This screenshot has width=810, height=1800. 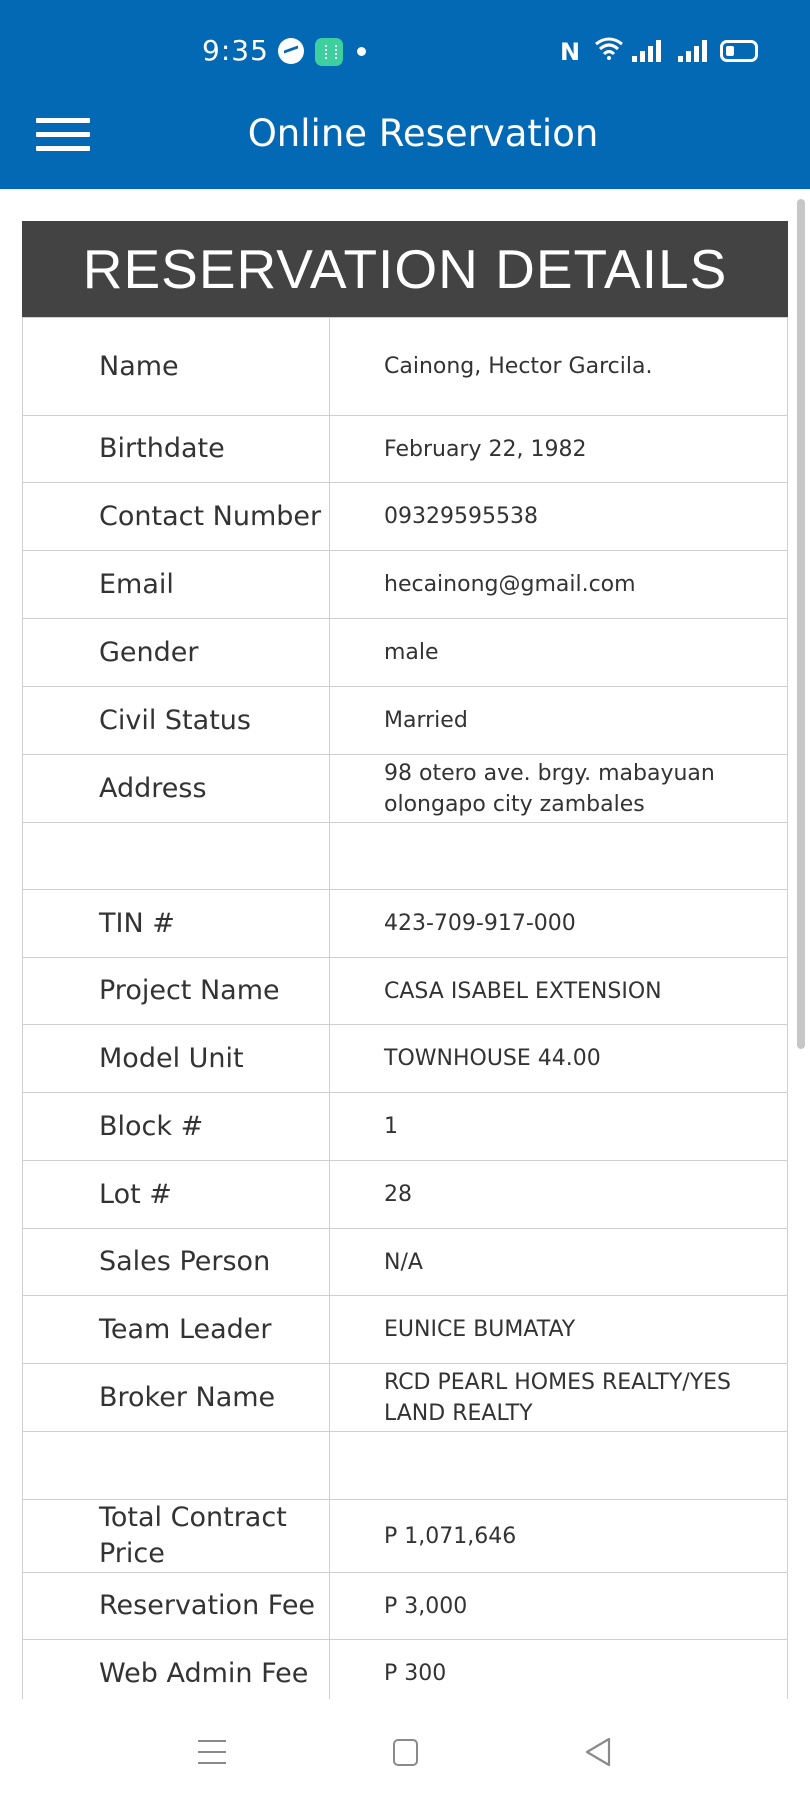 What do you see at coordinates (558, 1262) in the screenshot?
I see `row-value: N/A` at bounding box center [558, 1262].